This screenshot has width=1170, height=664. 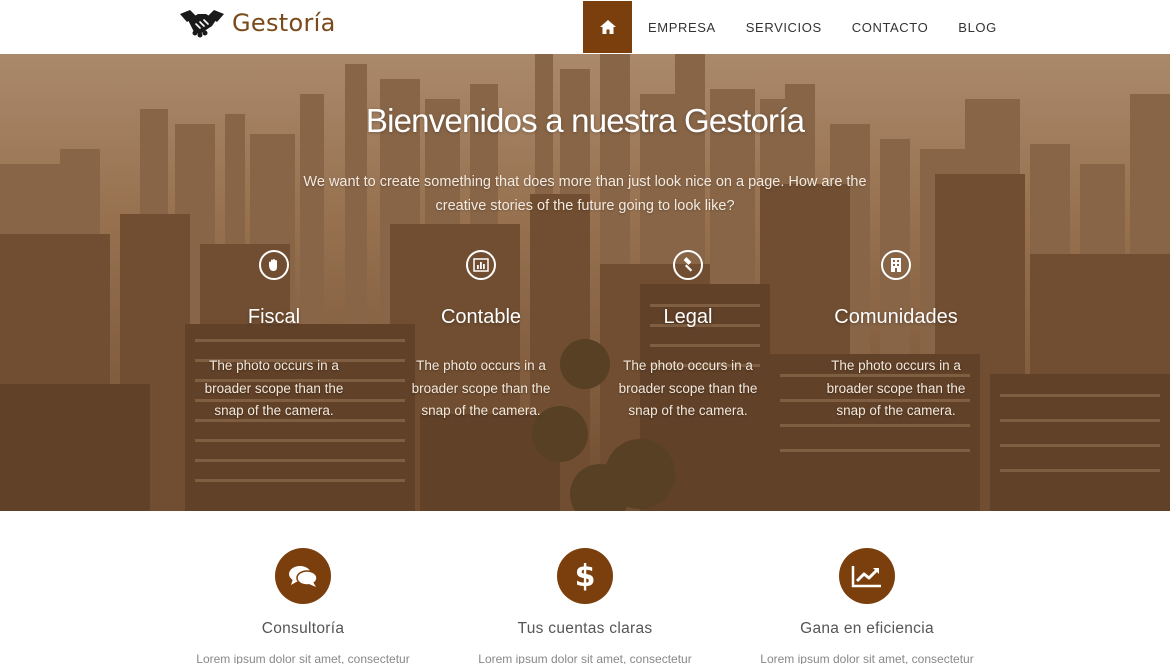 What do you see at coordinates (867, 576) in the screenshot?
I see `line-chart-icon` at bounding box center [867, 576].